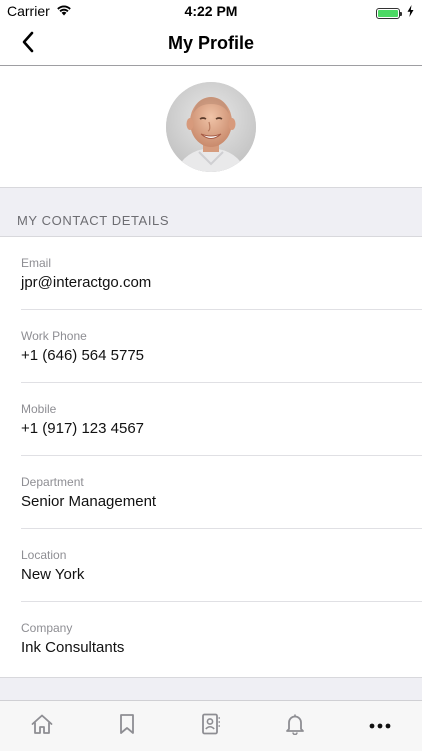 The width and height of the screenshot is (422, 751). I want to click on detail-row-work-phone: Work Phone +1 (646) 564 5775, so click(211, 346).